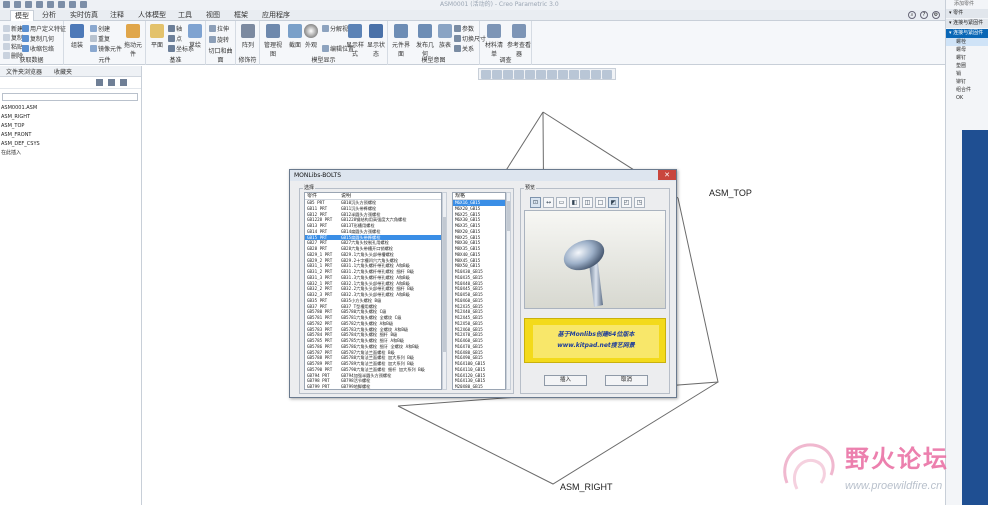  What do you see at coordinates (273, 41) in the screenshot?
I see `manage-views-button: 管理视图` at bounding box center [273, 41].